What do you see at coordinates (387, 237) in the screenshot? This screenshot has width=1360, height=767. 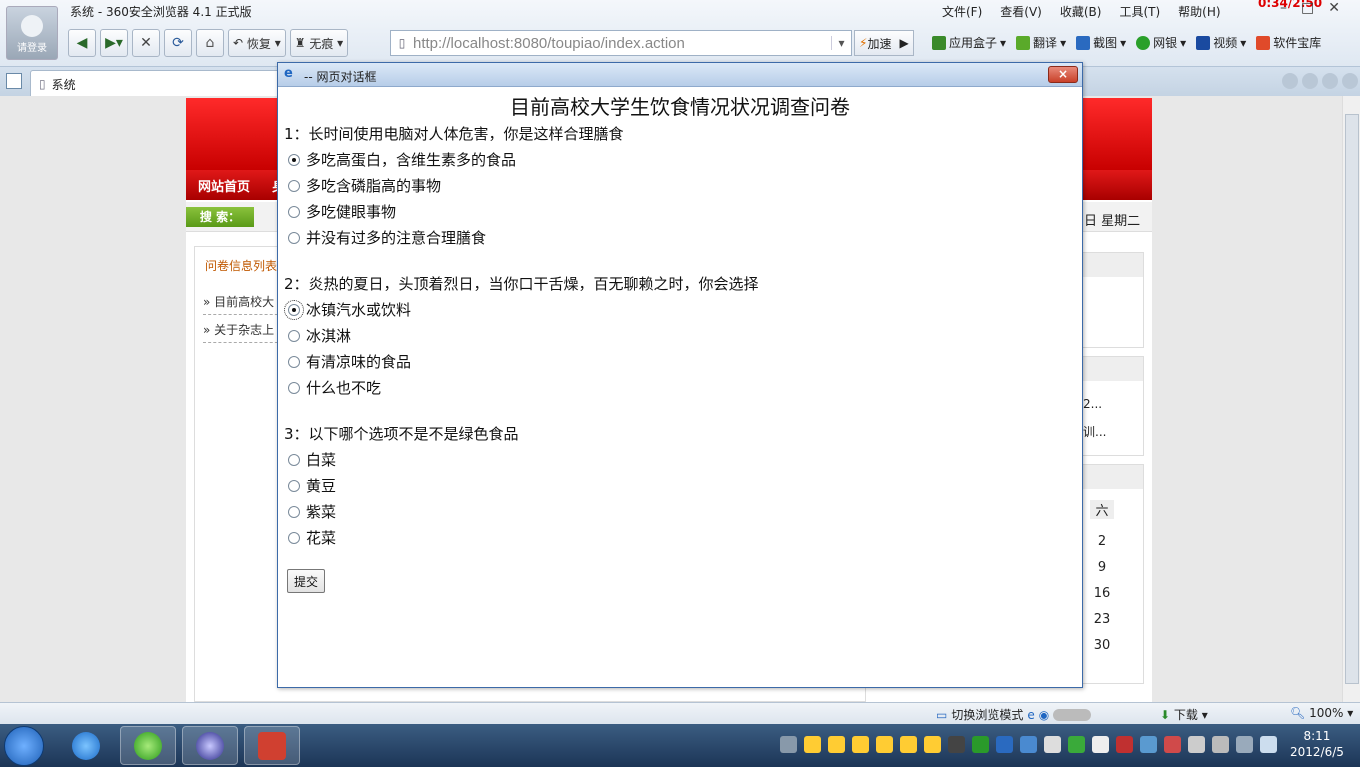 I see `q1-option-4: 并没有过多的注意合理膳食` at bounding box center [387, 237].